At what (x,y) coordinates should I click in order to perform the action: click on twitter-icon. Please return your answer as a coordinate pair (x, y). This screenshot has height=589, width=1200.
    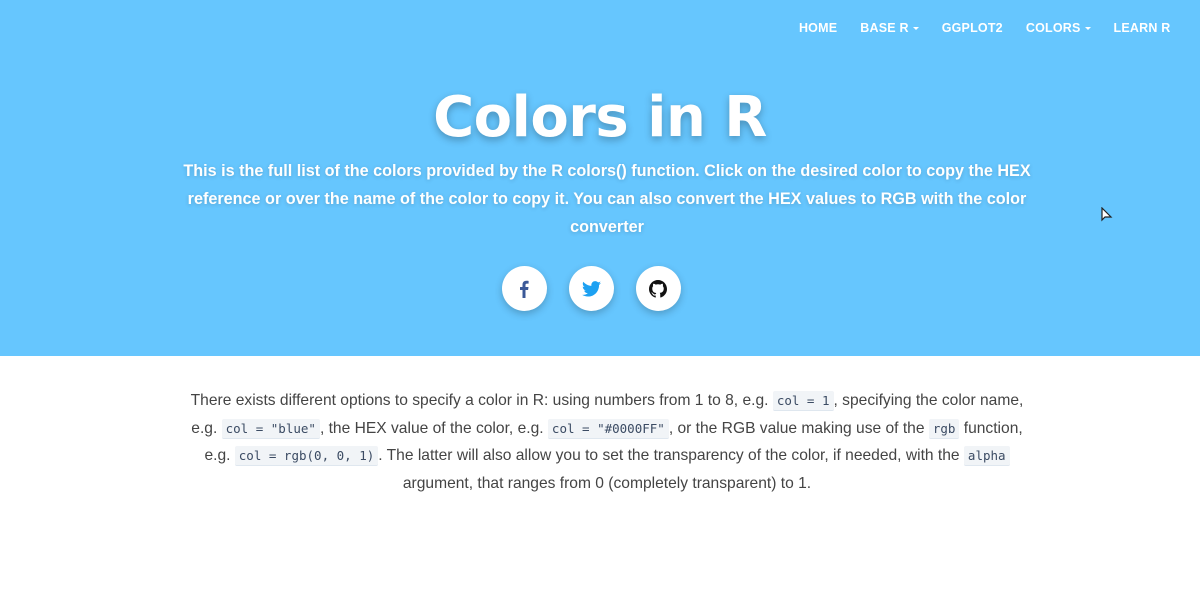
    Looking at the image, I should click on (591, 288).